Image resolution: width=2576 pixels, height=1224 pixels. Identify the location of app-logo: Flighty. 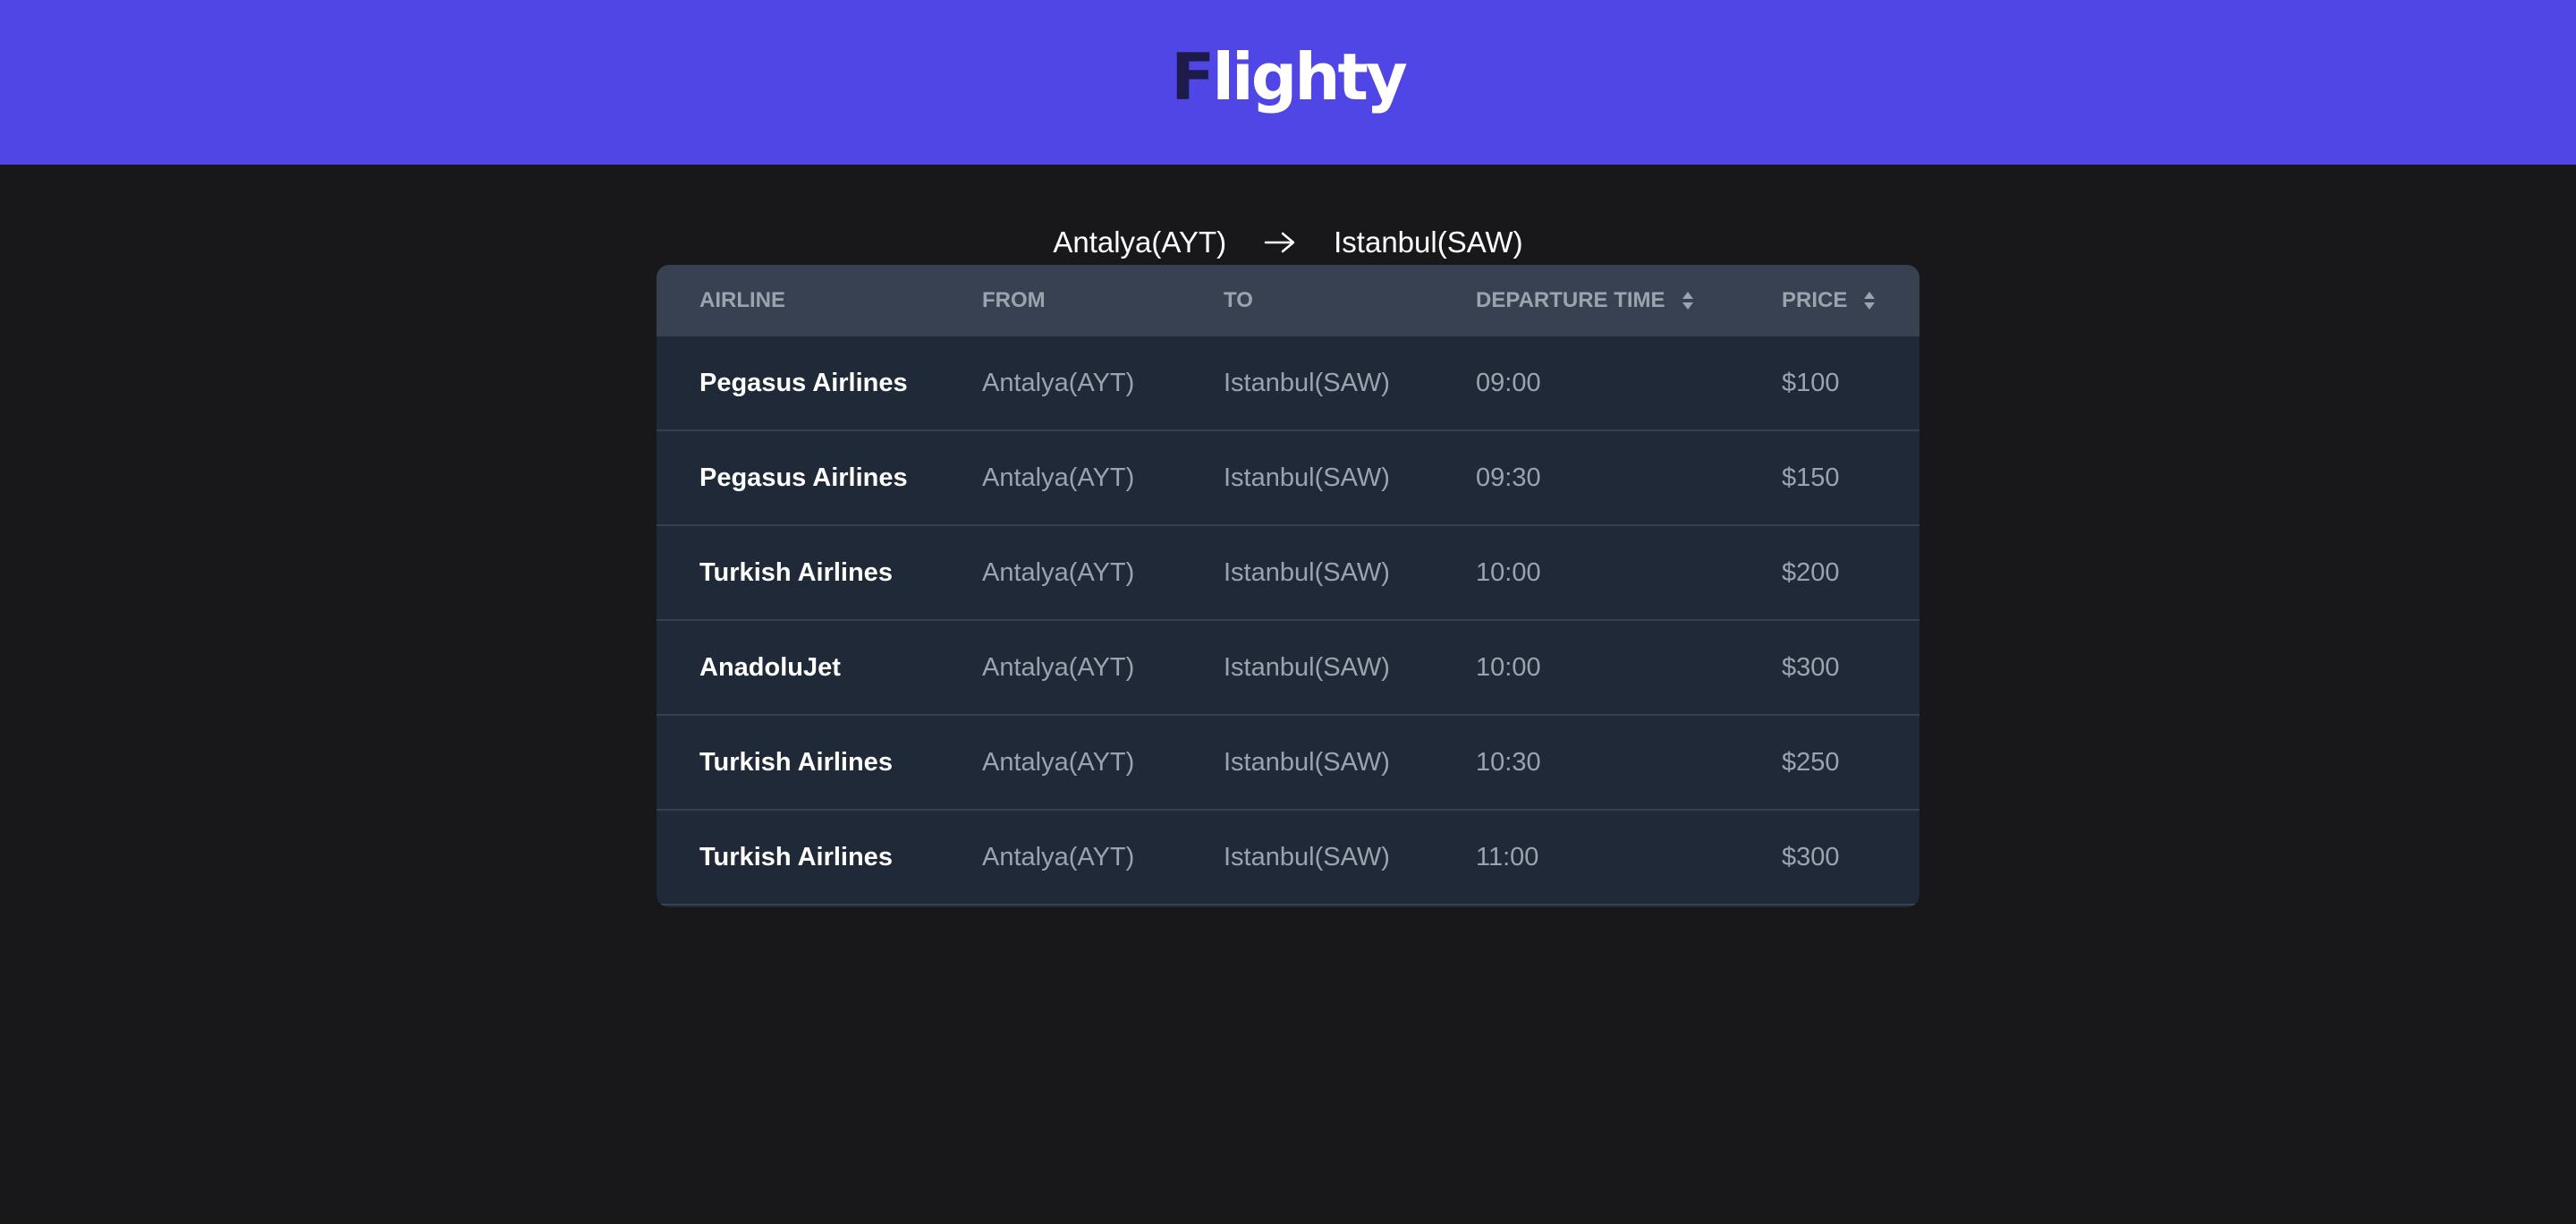
(1289, 77).